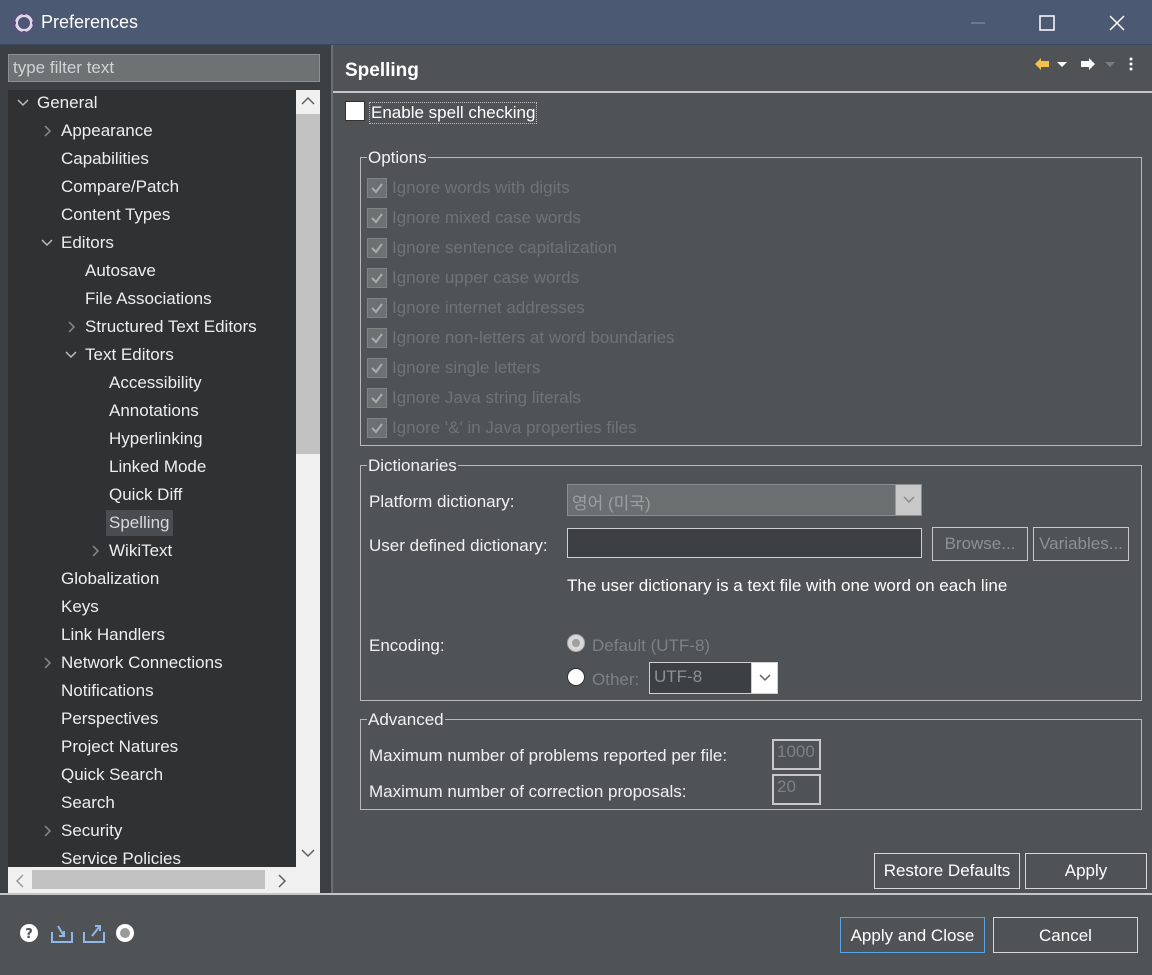 This screenshot has width=1152, height=975. Describe the element at coordinates (152, 831) in the screenshot. I see `tree-item-security: Security` at that location.